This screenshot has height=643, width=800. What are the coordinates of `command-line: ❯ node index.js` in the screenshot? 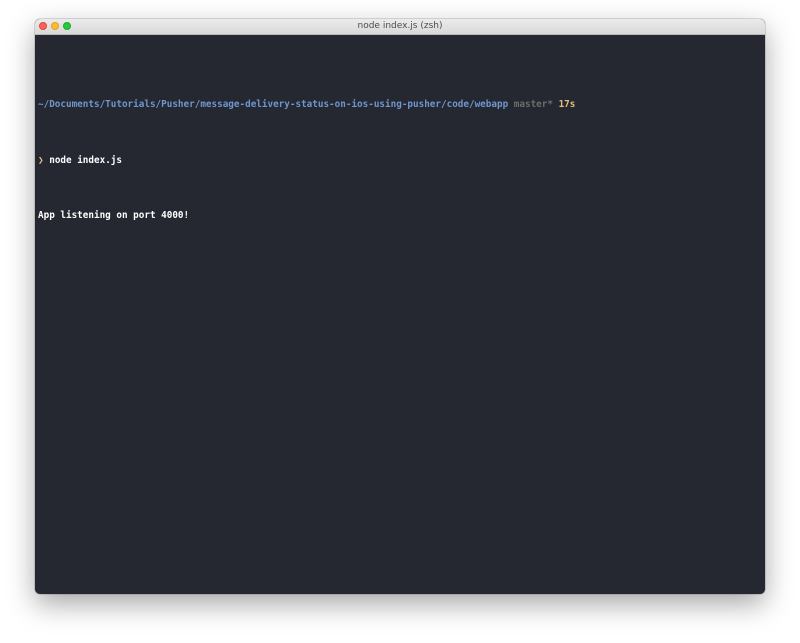 It's located at (401, 161).